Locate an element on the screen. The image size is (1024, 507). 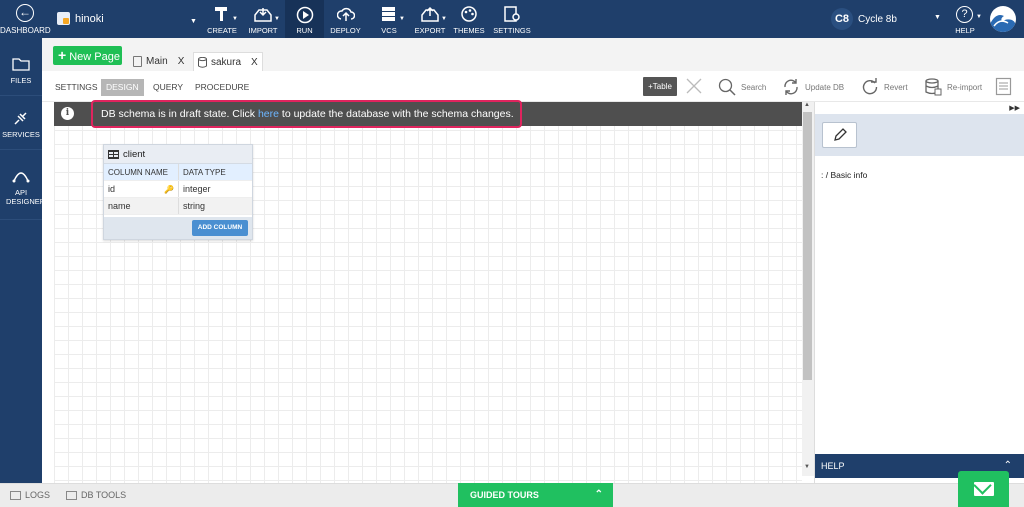
sidebar-item-services: SERVICES is located at coordinates (21, 126).